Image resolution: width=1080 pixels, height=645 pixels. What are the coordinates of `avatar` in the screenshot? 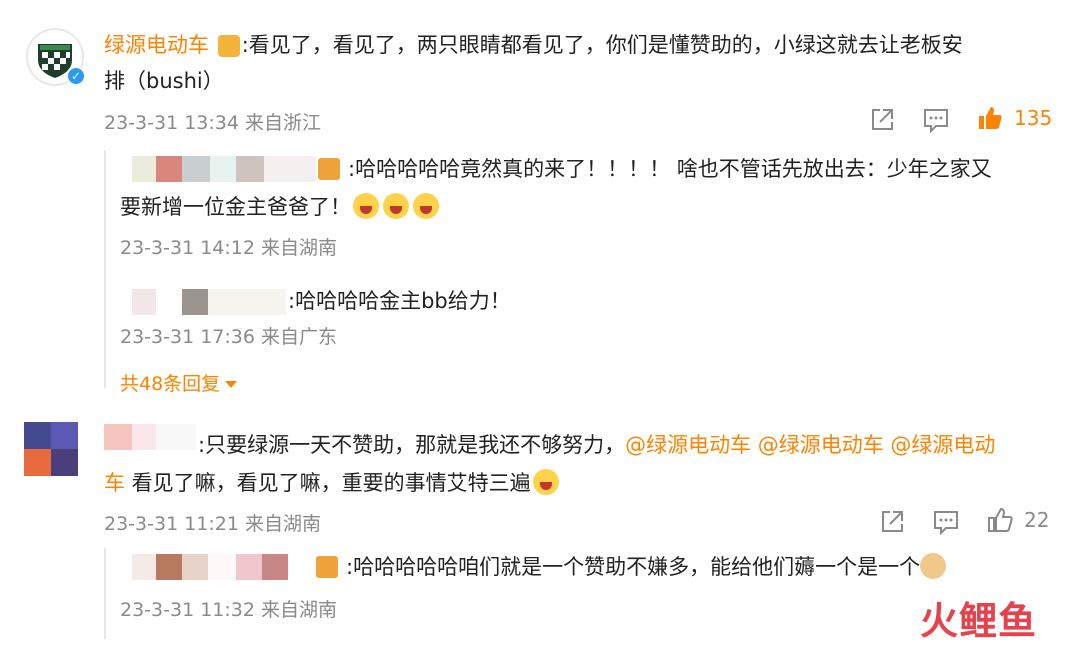 It's located at (51, 449).